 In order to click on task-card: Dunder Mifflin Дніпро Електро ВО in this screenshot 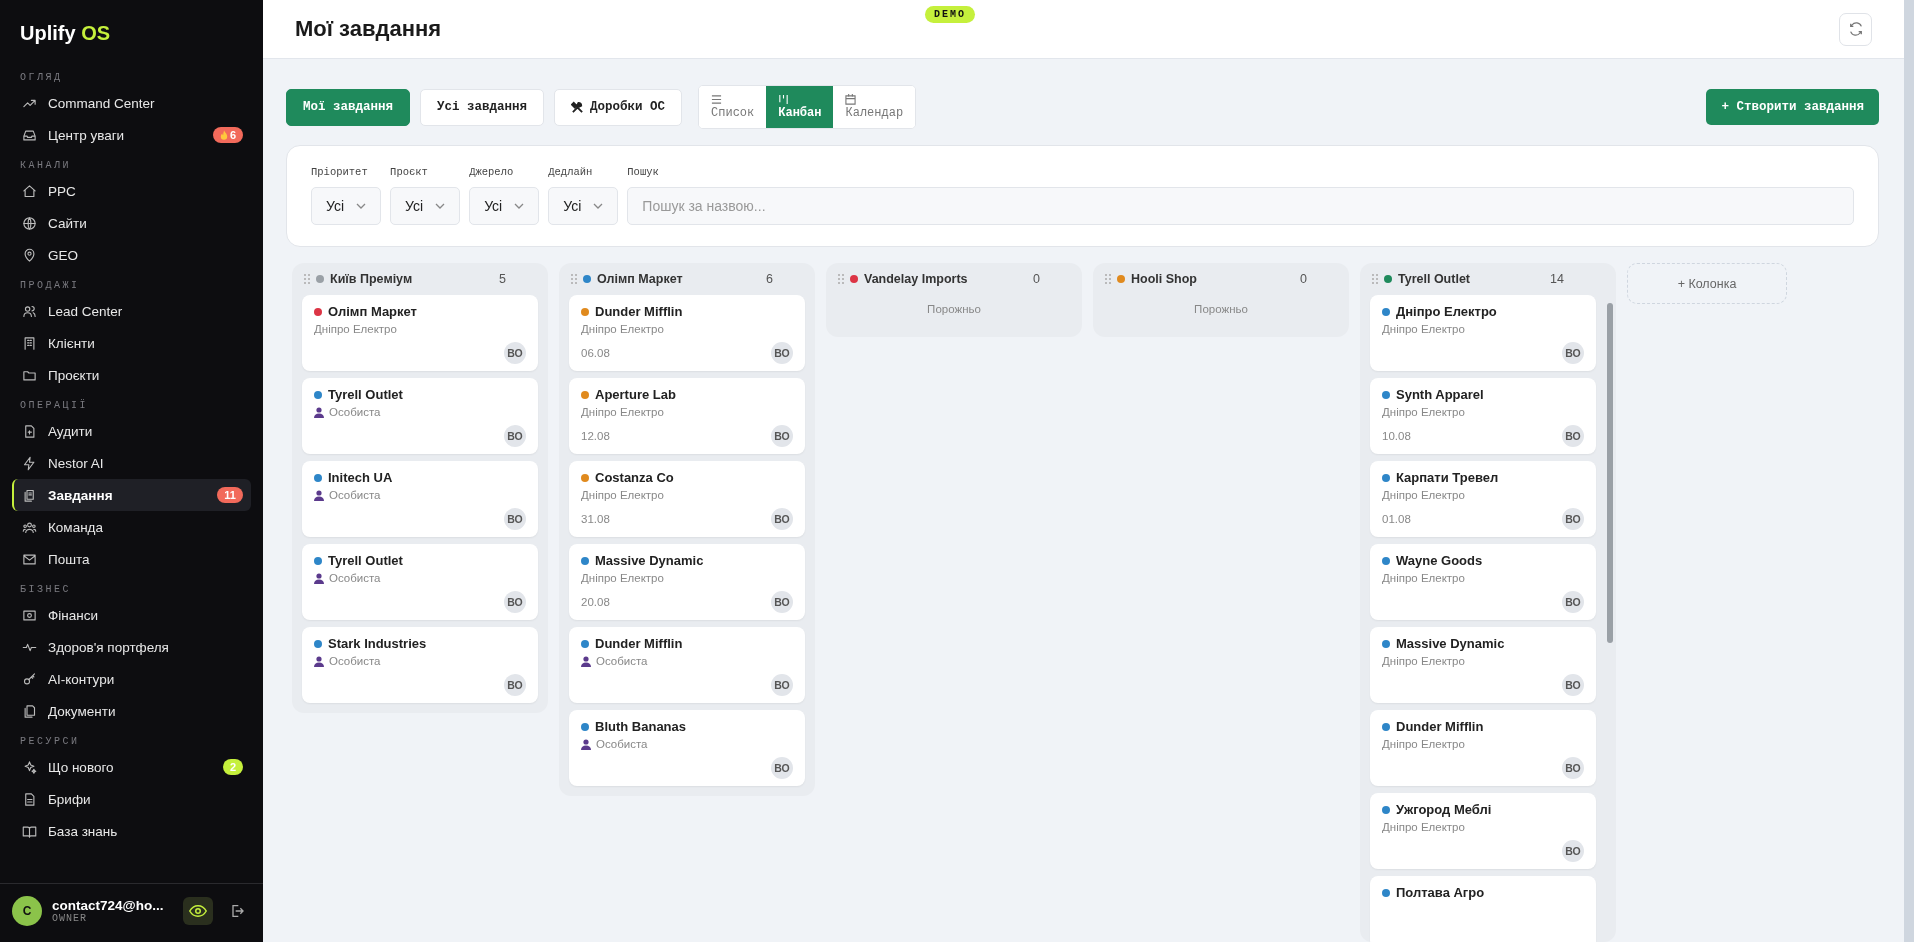, I will do `click(1483, 748)`.